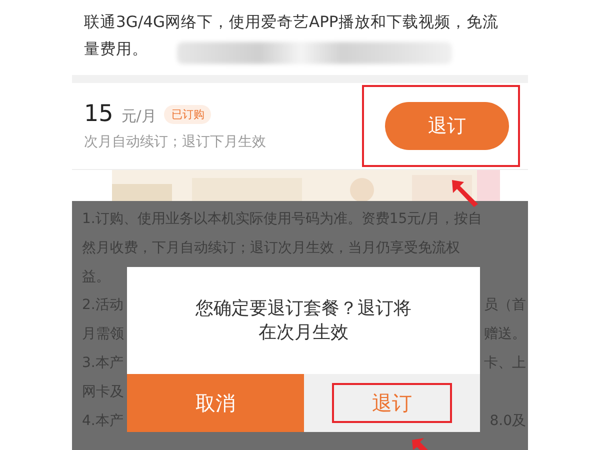  Describe the element at coordinates (138, 116) in the screenshot. I see `price-unit: 元/月` at that location.